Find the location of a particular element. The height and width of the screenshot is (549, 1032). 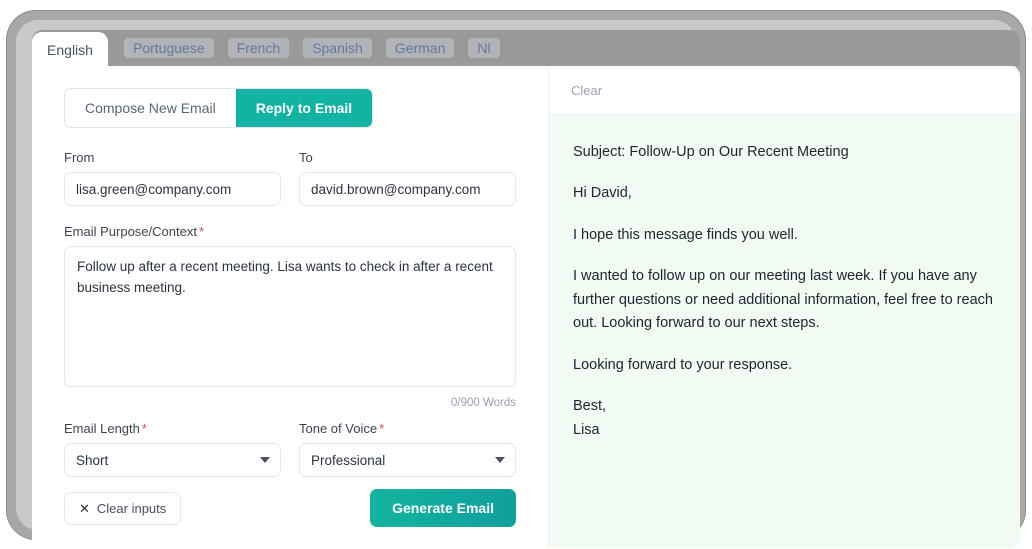

language-tab-strip: Portuguese French Spanish German Nl is located at coordinates (526, 48).